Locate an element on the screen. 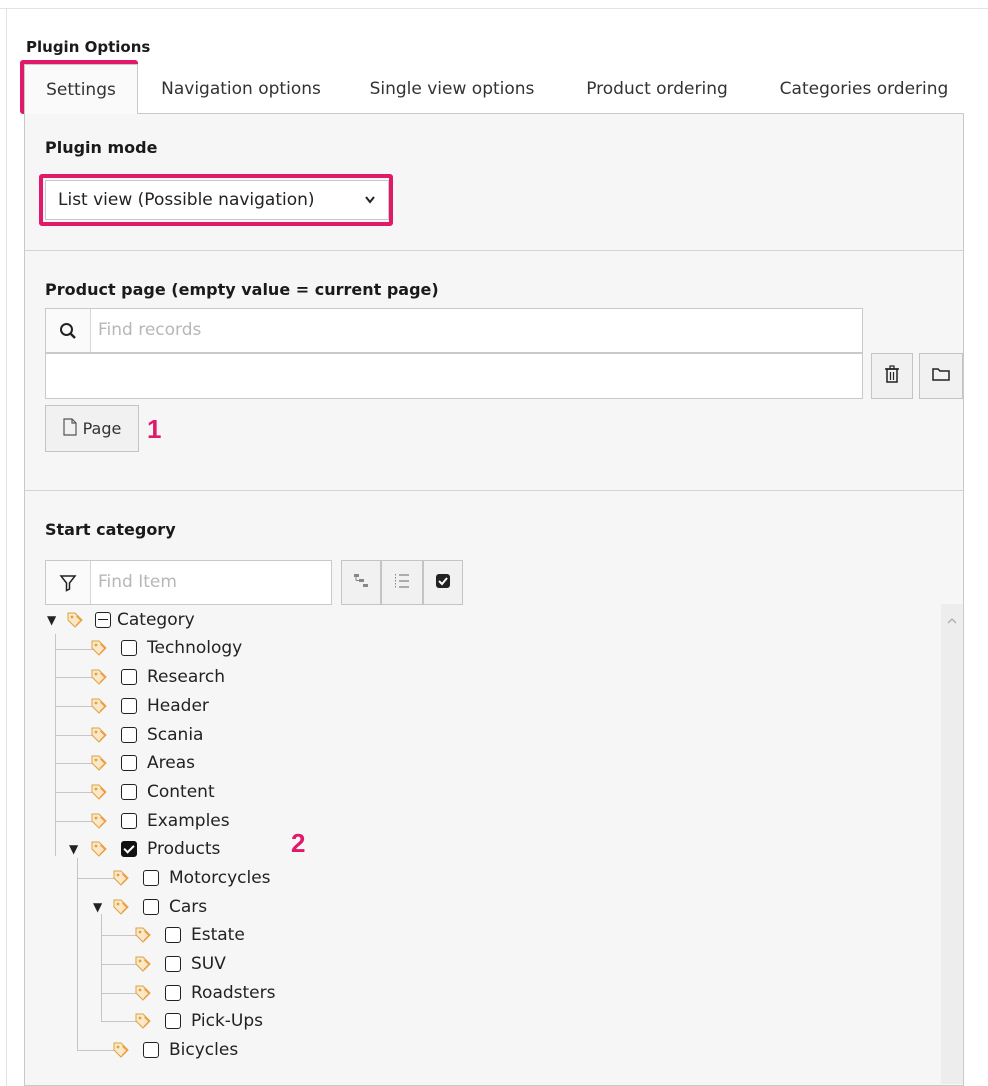  suv-checkbox is located at coordinates (173, 964).